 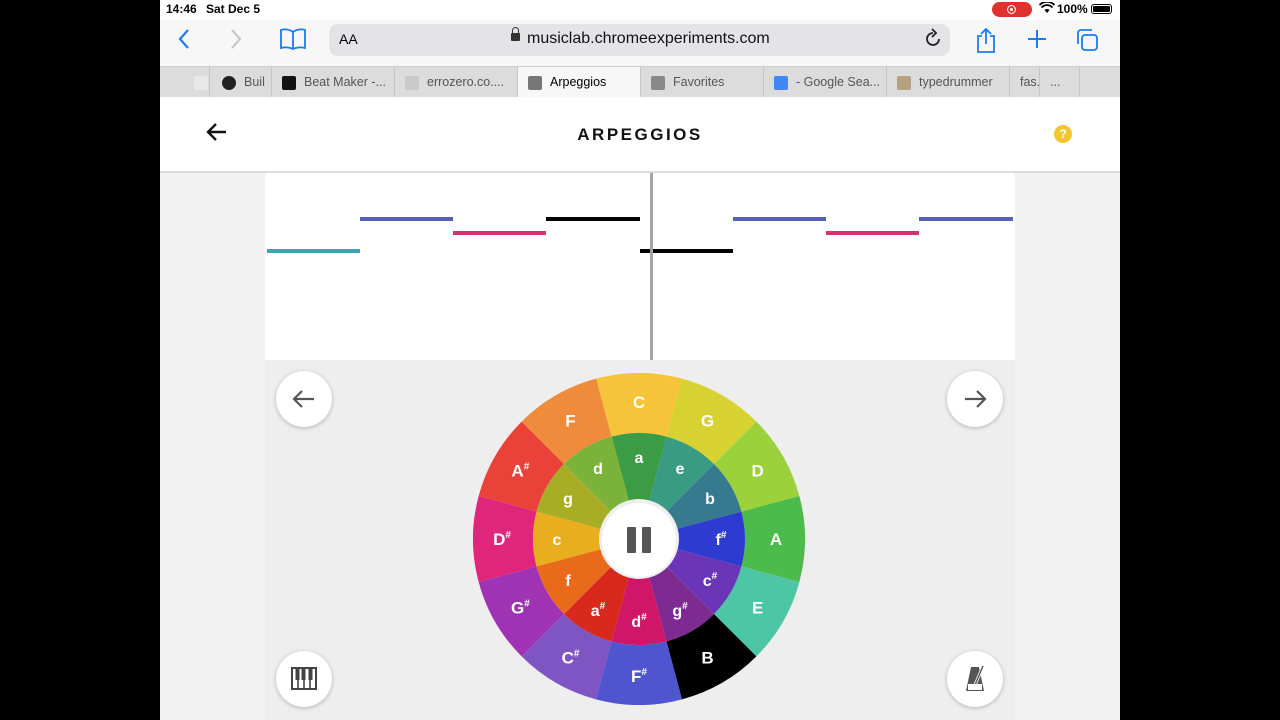 I want to click on reload-icon, so click(x=933, y=40).